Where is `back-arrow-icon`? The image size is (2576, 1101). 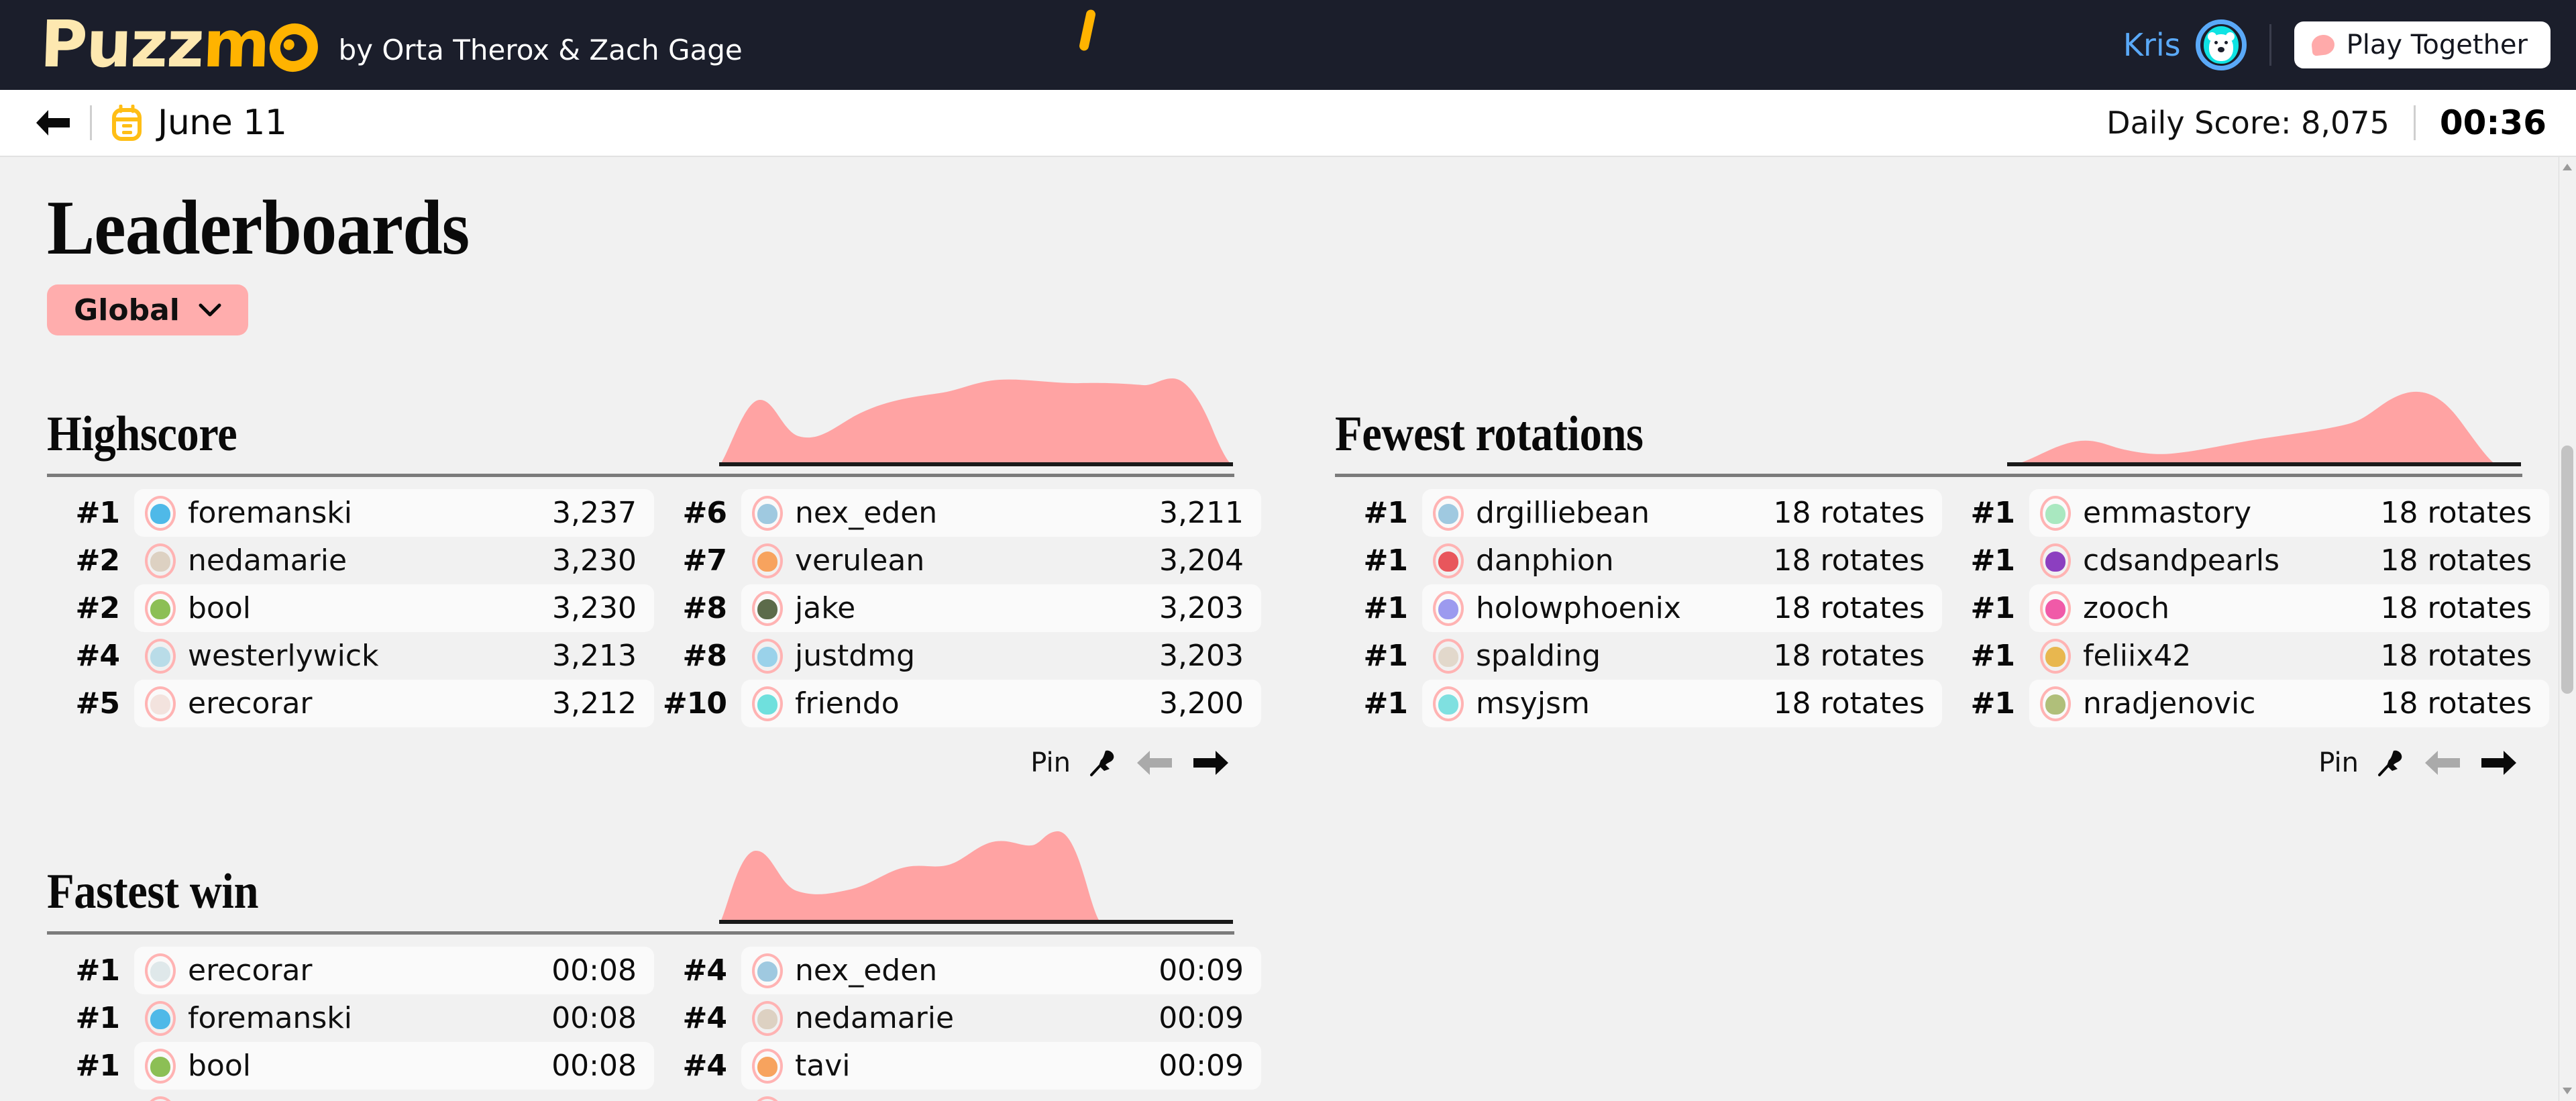 back-arrow-icon is located at coordinates (53, 122).